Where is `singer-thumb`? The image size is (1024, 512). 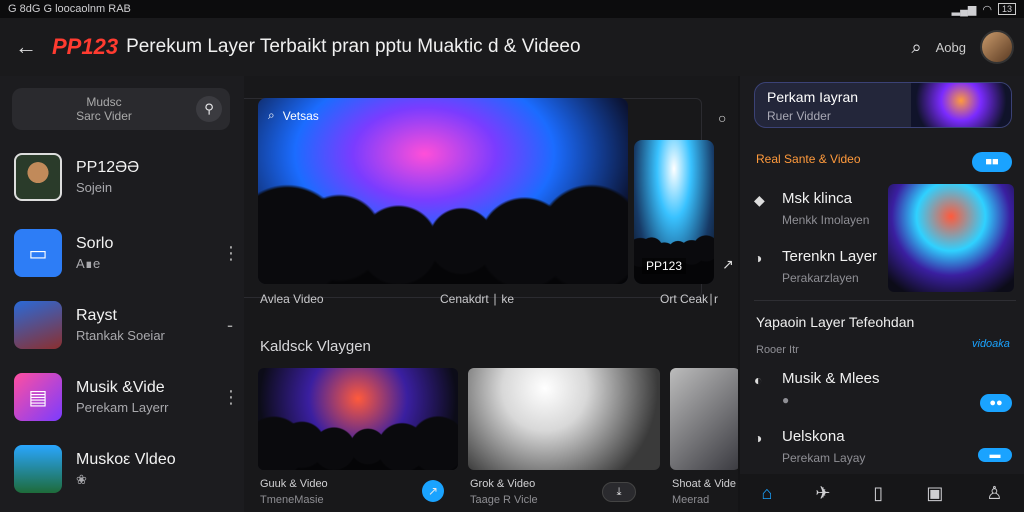 singer-thumb is located at coordinates (38, 469).